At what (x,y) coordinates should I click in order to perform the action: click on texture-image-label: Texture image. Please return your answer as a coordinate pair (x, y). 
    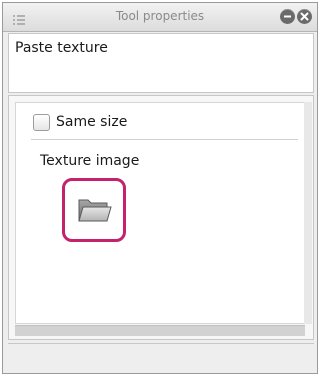
    Looking at the image, I should click on (90, 161).